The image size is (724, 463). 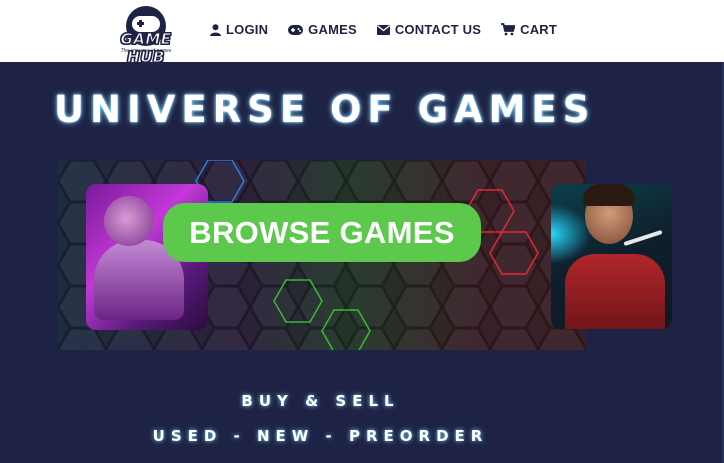 I want to click on hero-subtitle-conditions: USED - NEW - PREORDER, so click(x=320, y=436).